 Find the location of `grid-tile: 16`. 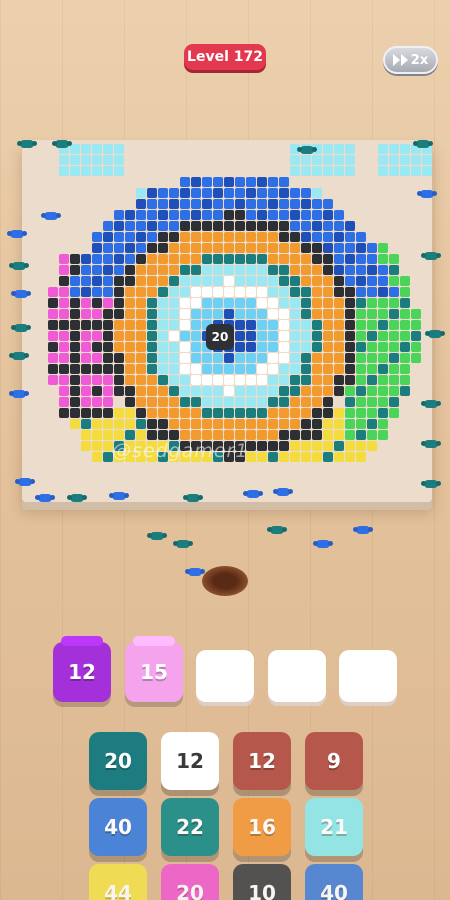

grid-tile: 16 is located at coordinates (262, 827).